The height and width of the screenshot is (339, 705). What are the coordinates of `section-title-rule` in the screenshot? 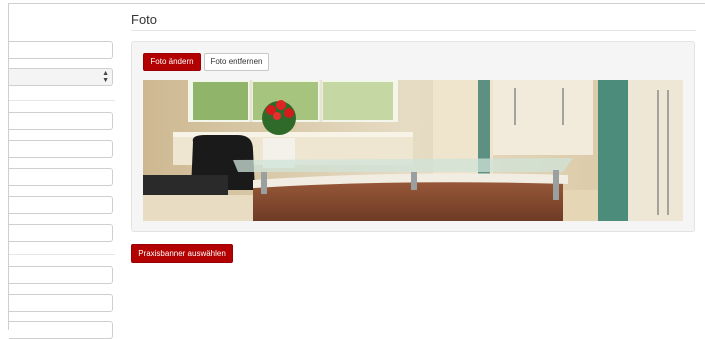 It's located at (413, 30).